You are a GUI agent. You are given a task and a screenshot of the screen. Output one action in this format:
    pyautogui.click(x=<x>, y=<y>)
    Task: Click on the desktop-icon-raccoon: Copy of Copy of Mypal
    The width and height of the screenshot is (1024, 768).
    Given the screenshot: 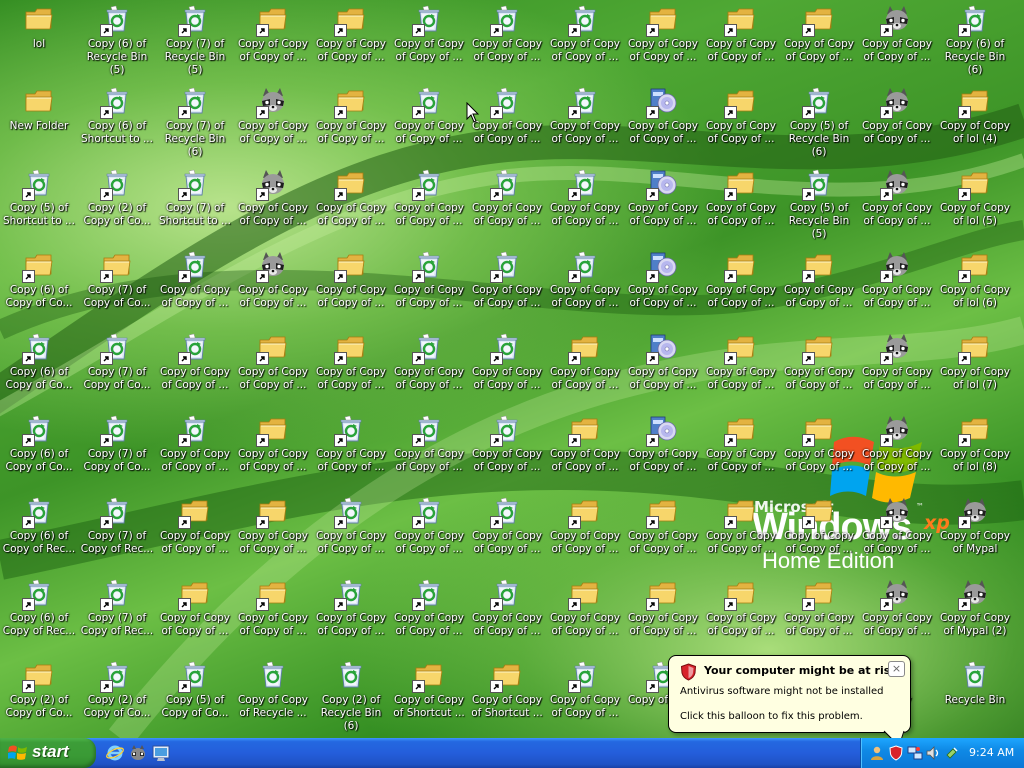 What is the action you would take?
    pyautogui.click(x=975, y=532)
    